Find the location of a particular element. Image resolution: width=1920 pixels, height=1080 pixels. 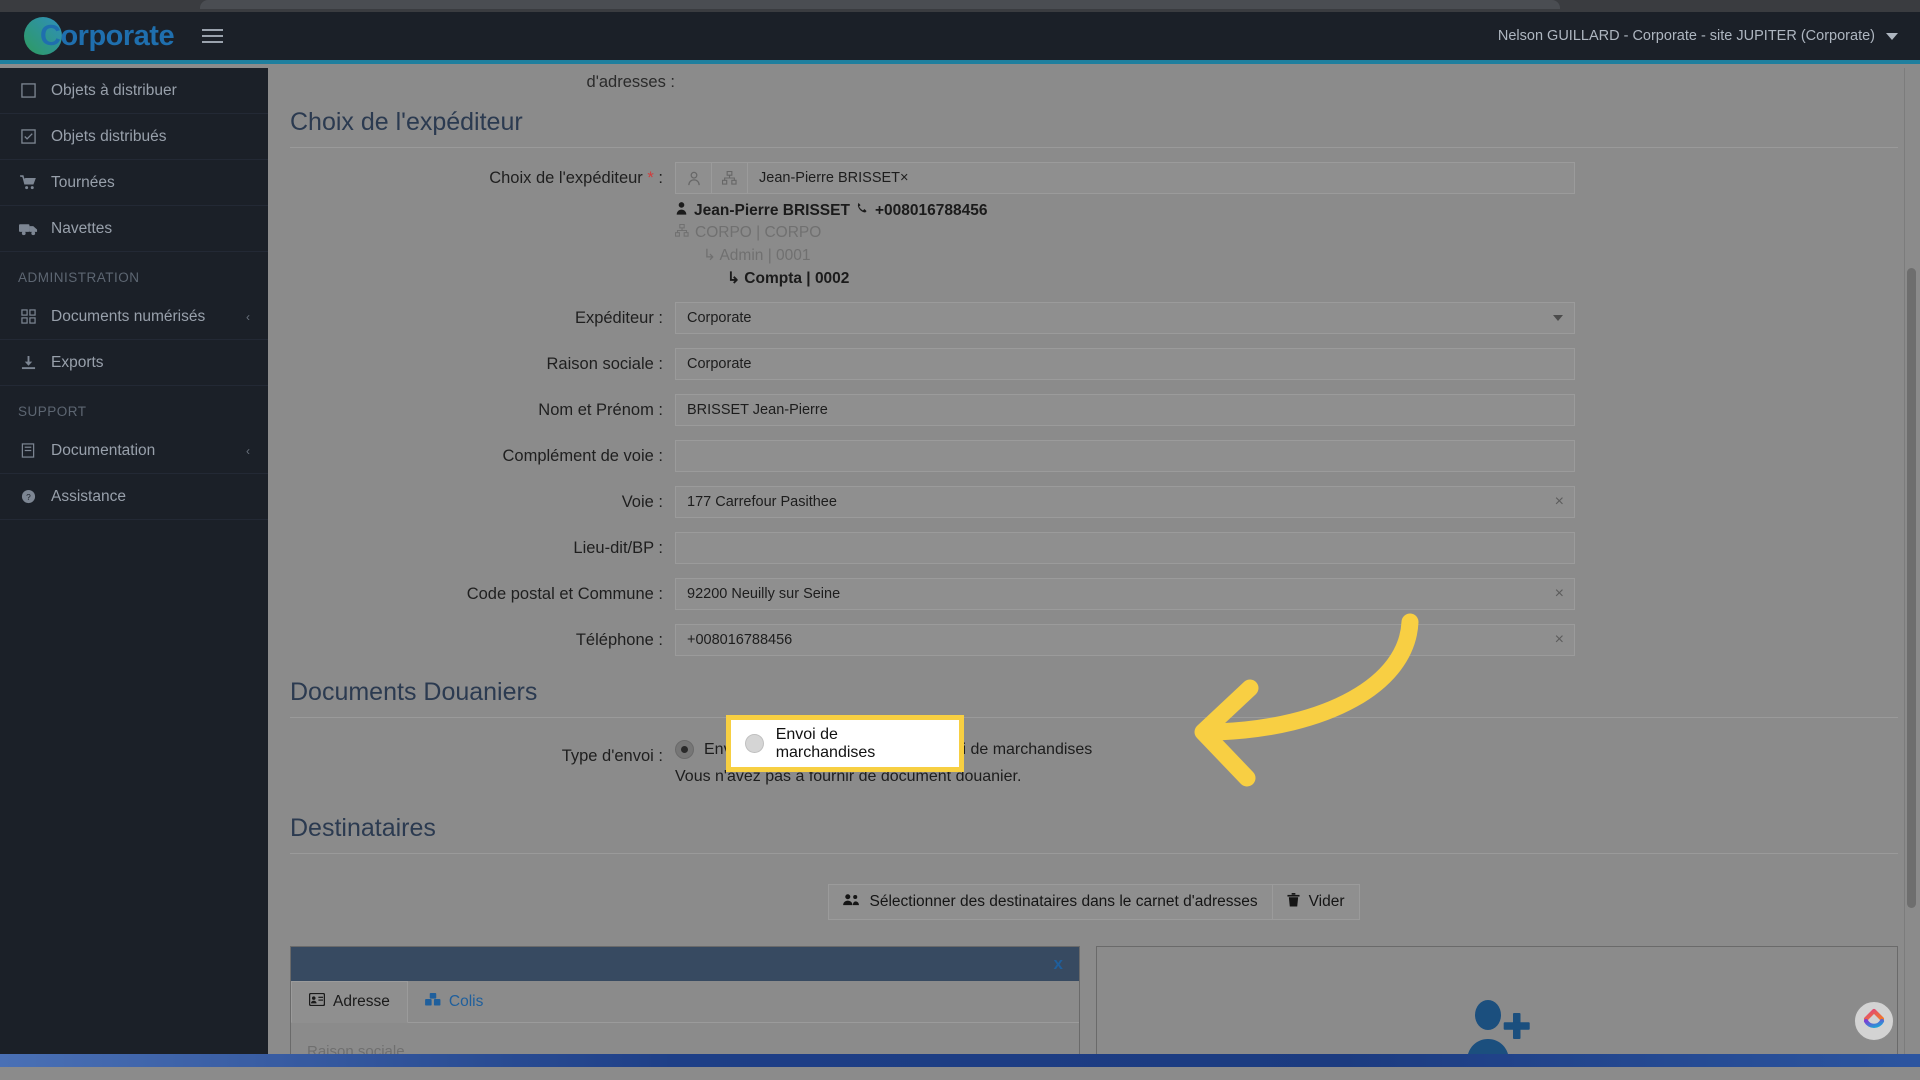

sender-detail-sub1: Admin | 0001 is located at coordinates (765, 255).